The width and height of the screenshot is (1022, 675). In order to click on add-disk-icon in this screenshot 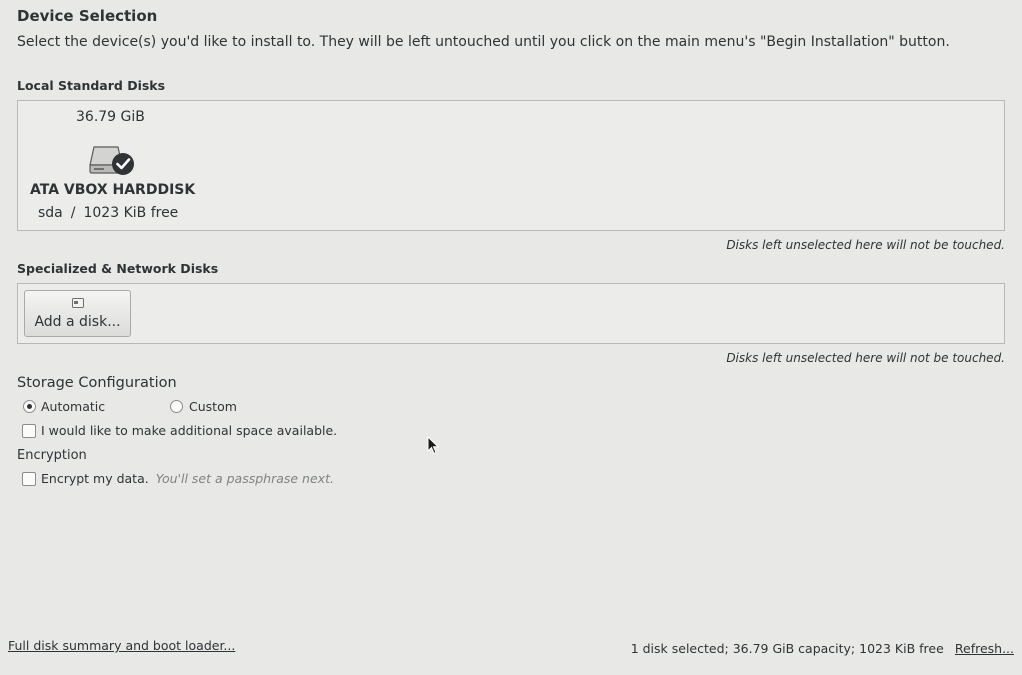, I will do `click(78, 303)`.